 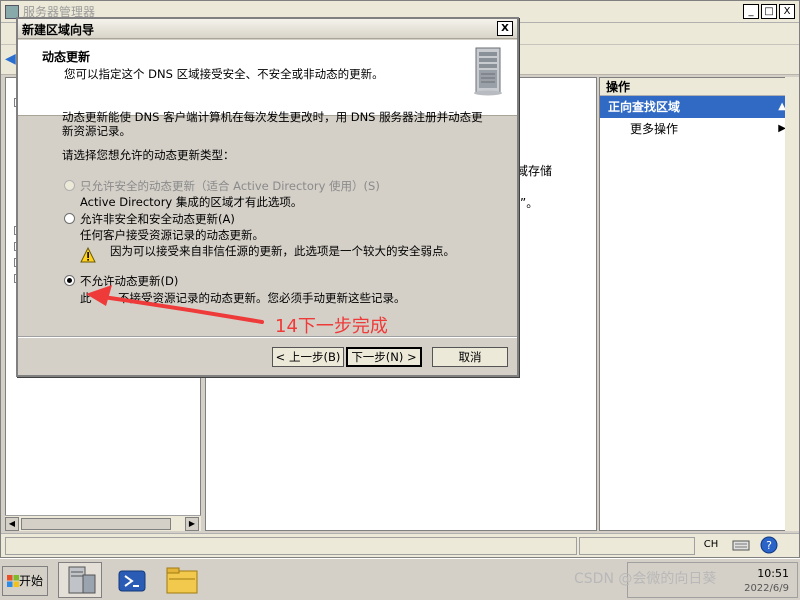 I want to click on dialog-close-button: X, so click(x=505, y=28).